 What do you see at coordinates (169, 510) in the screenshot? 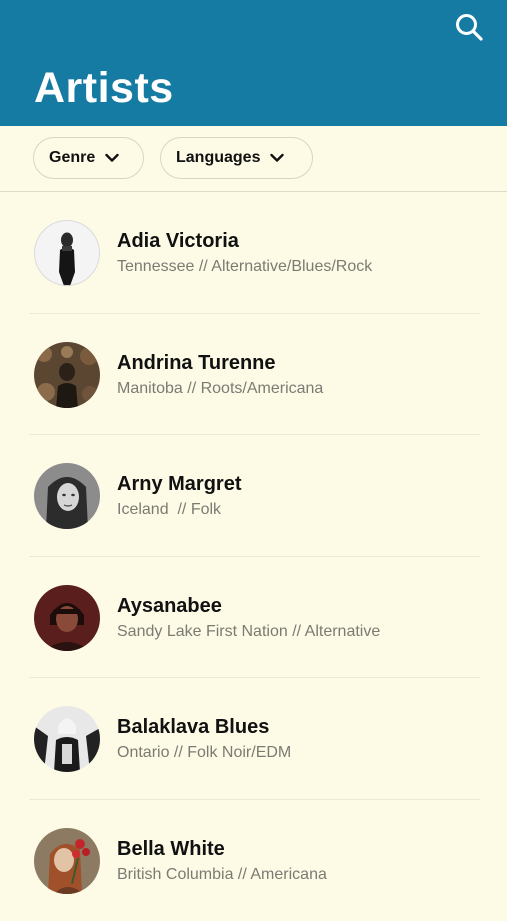
I see `artist-meta: Iceland // Folk` at bounding box center [169, 510].